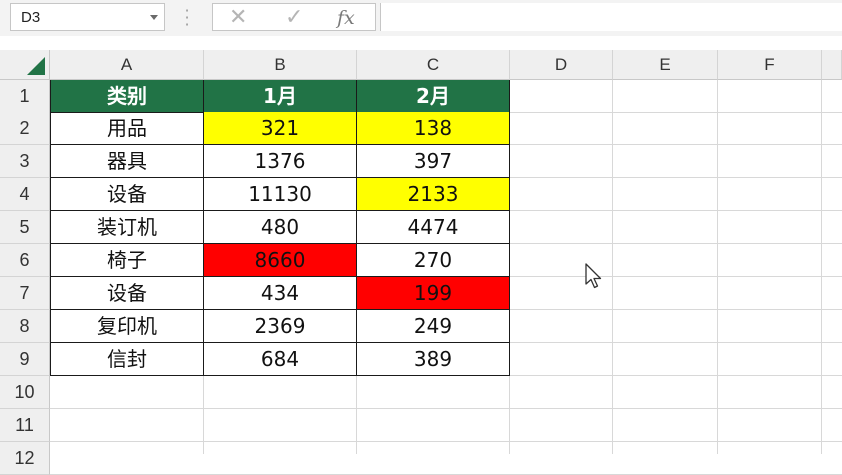 This screenshot has width=842, height=475. Describe the element at coordinates (433, 194) in the screenshot. I see `table-cell: 2133` at that location.